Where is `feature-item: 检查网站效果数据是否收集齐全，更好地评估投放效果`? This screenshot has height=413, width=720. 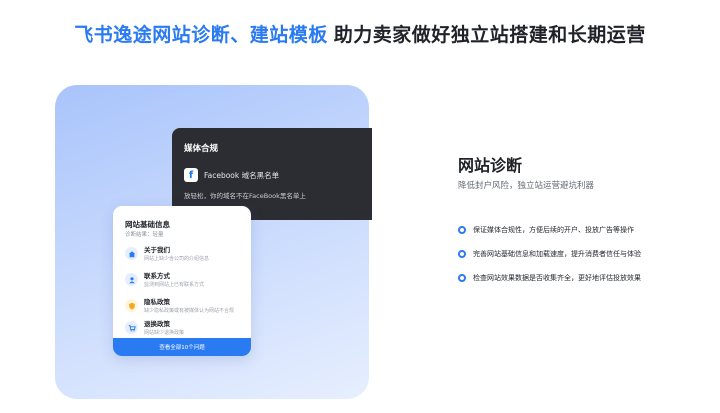
feature-item: 检查网站效果数据是否收集齐全，更好地评估投放效果 is located at coordinates (578, 278).